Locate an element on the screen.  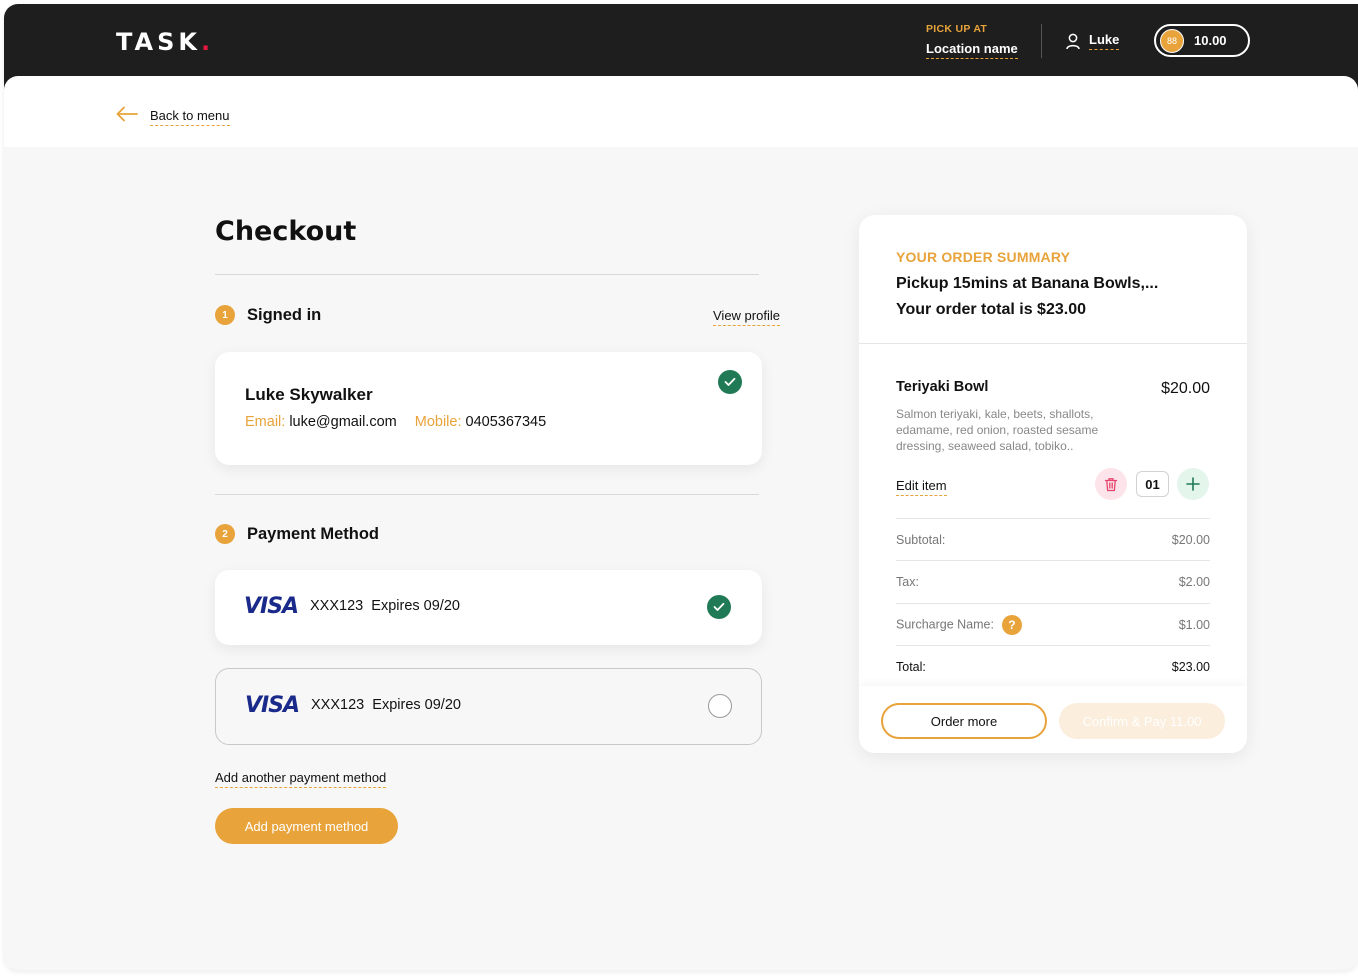
step-label: Signed in is located at coordinates (284, 314).